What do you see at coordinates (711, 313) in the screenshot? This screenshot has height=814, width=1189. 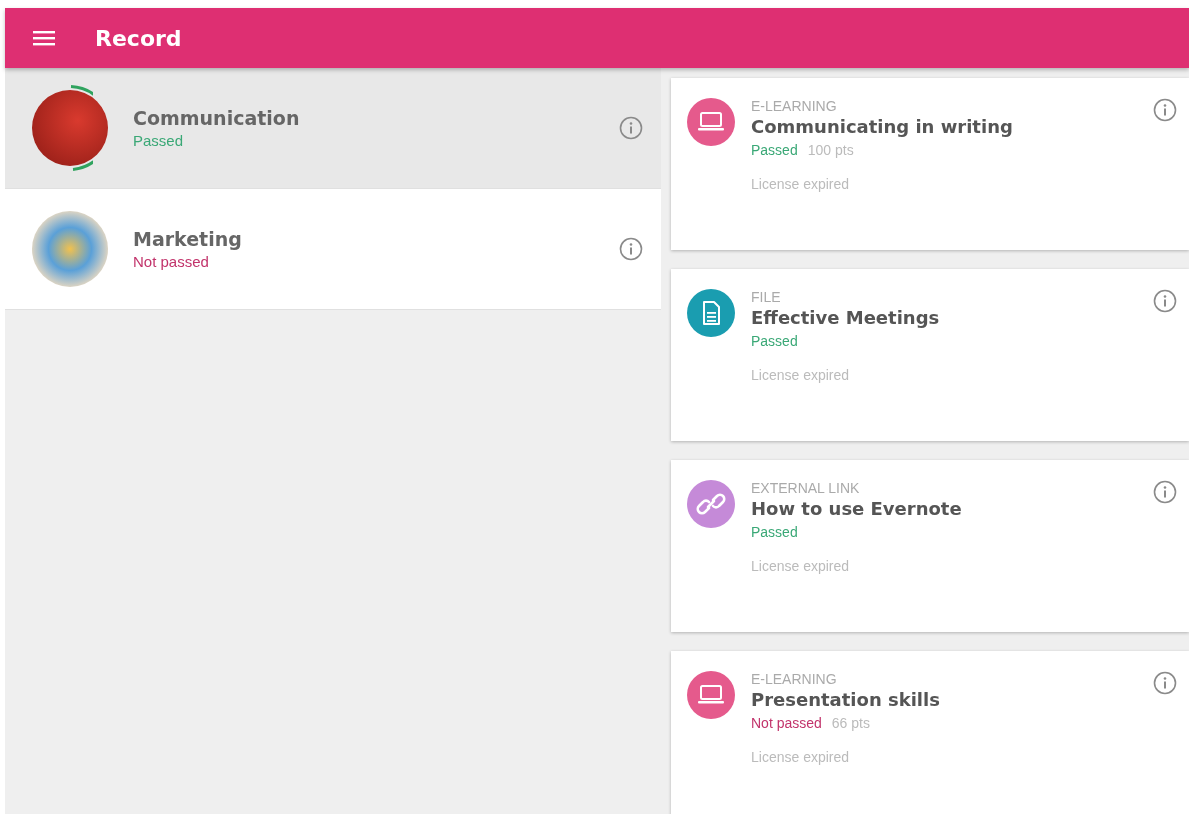 I see `document-icon` at bounding box center [711, 313].